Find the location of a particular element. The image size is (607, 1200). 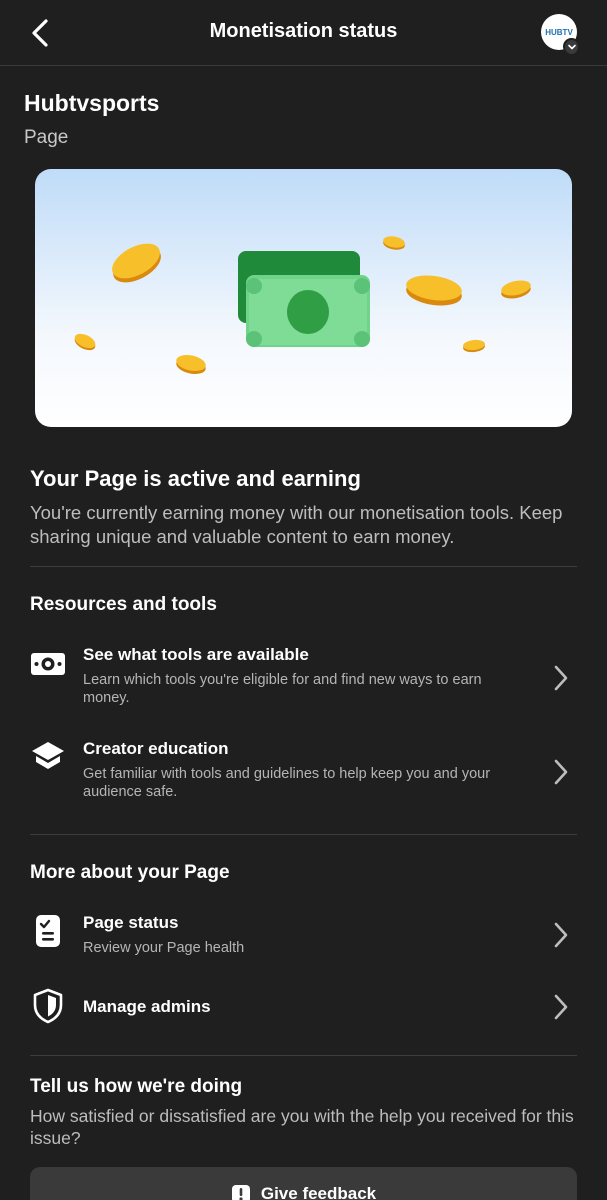

give-feedback-label: Give feedback is located at coordinates (318, 1192).